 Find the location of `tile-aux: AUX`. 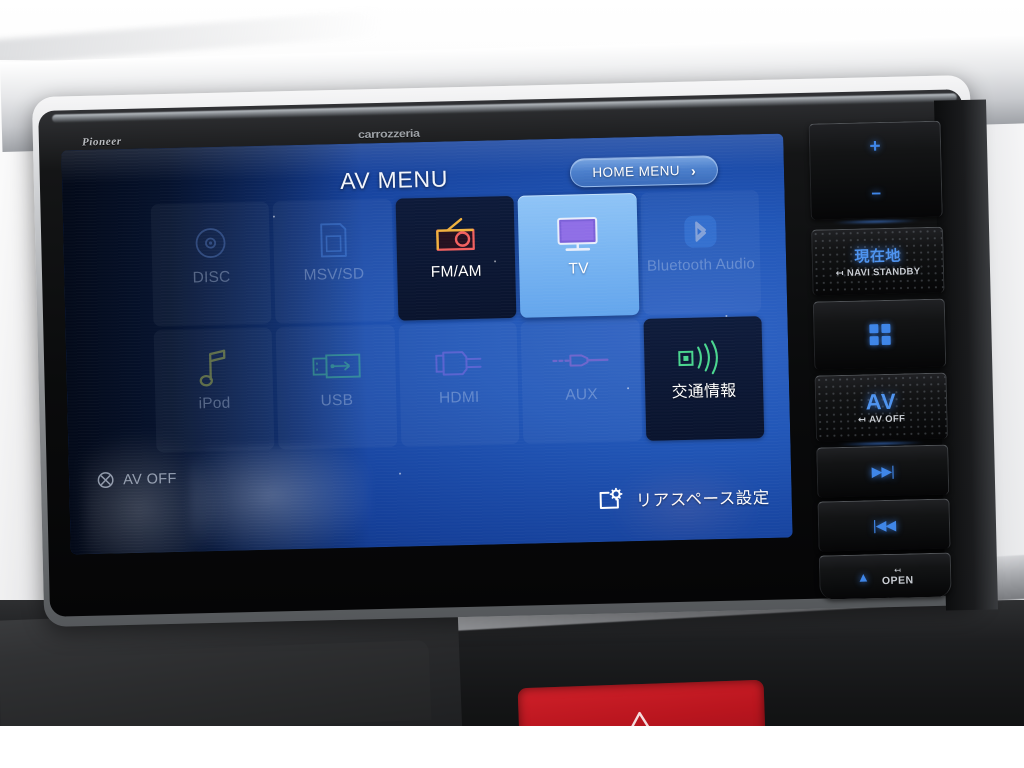

tile-aux: AUX is located at coordinates (581, 381).